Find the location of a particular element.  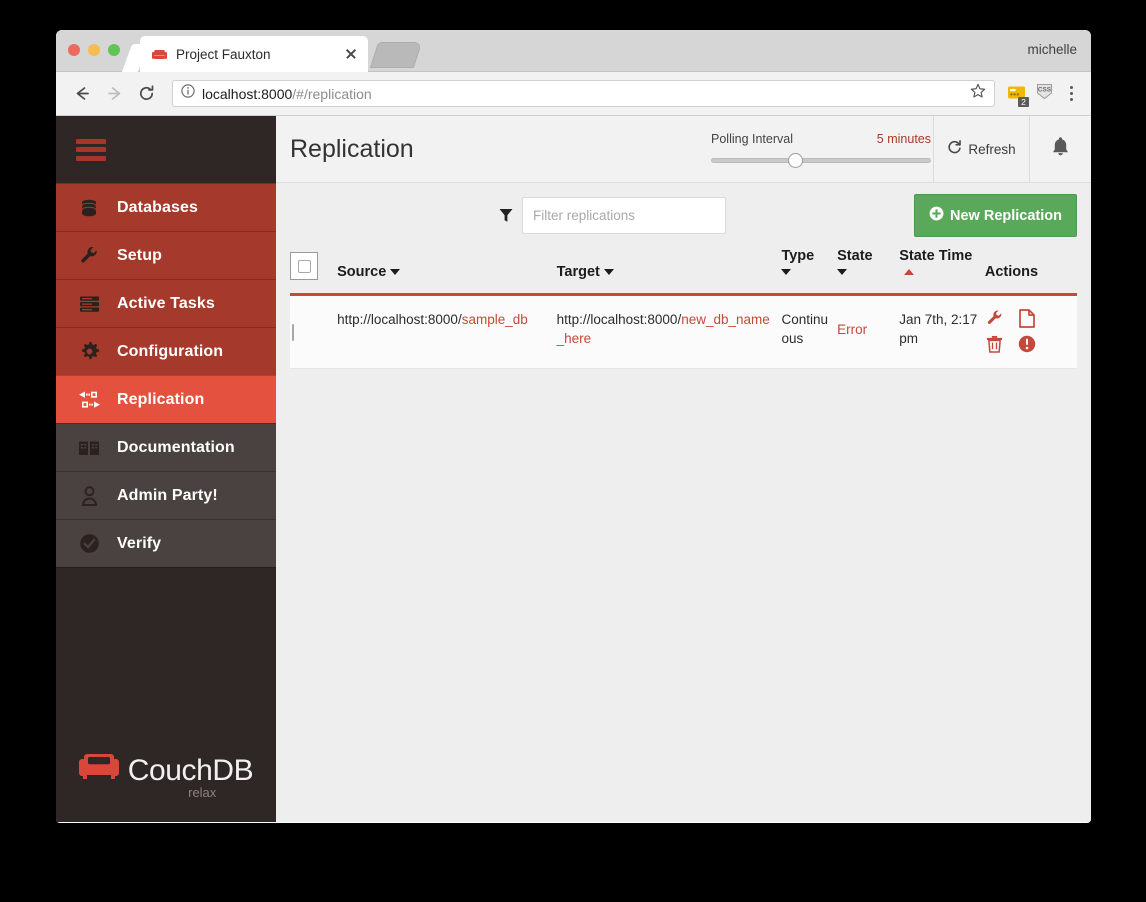

refresh-button: Refresh is located at coordinates (981, 149).